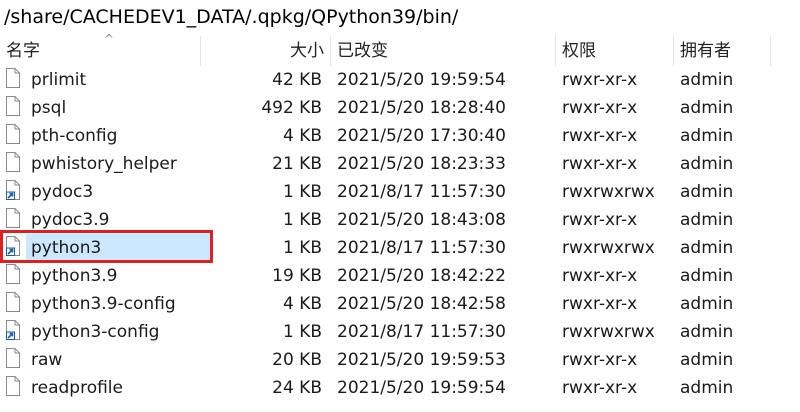 This screenshot has width=800, height=412. Describe the element at coordinates (297, 388) in the screenshot. I see `file-size: 24 KB` at that location.